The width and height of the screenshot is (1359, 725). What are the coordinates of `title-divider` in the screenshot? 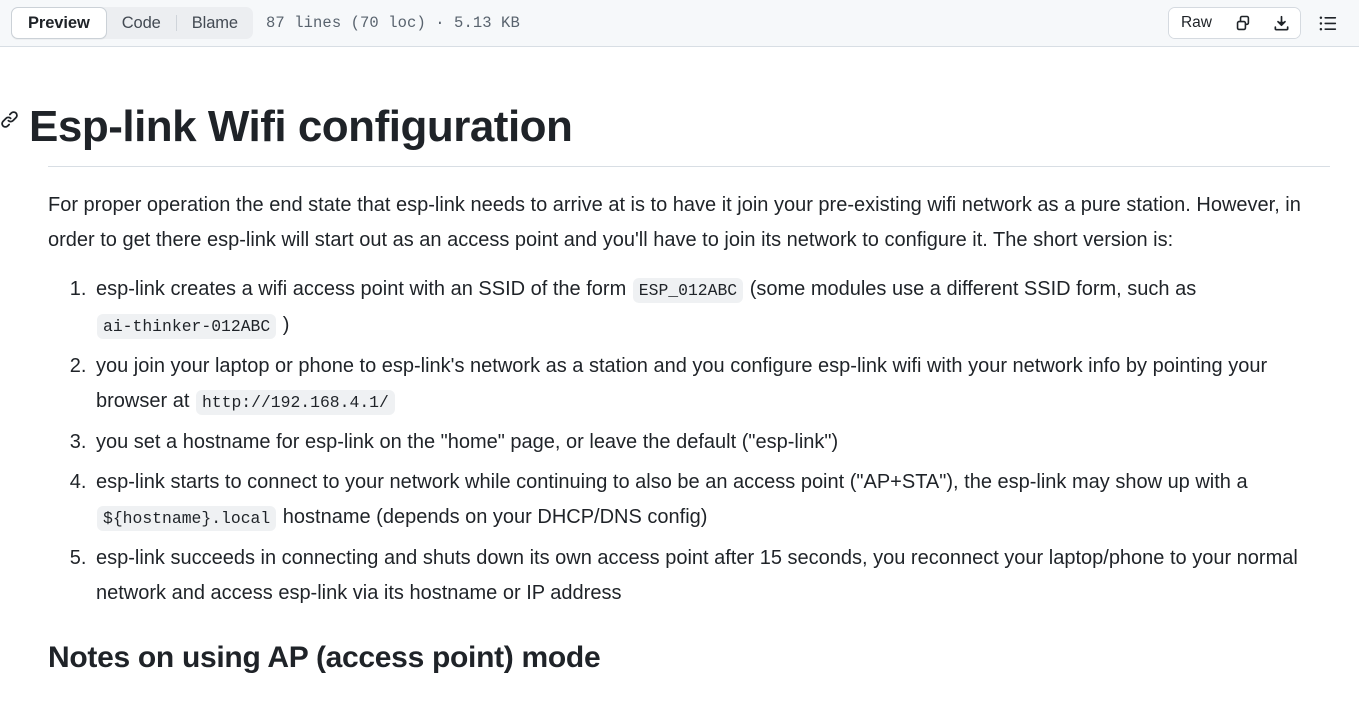 It's located at (689, 166).